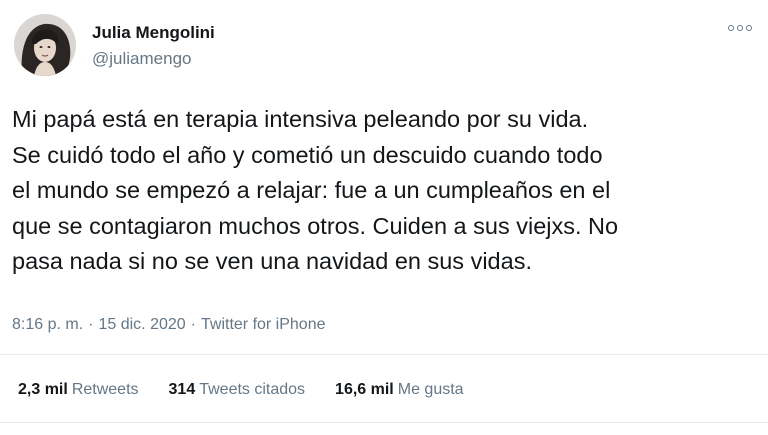  What do you see at coordinates (430, 389) in the screenshot?
I see `likes-label: Me gusta` at bounding box center [430, 389].